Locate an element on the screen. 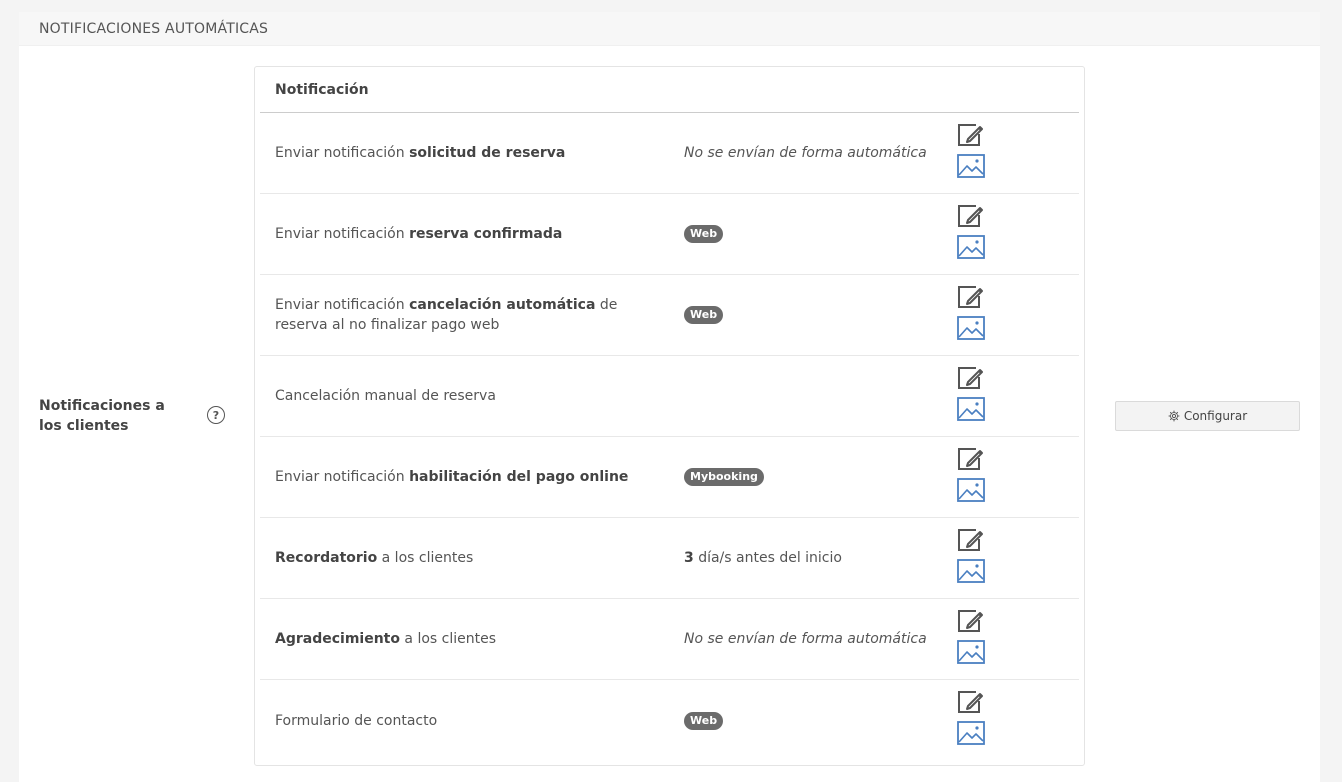 This screenshot has height=782, width=1342. notification-name-bold: Recordatorio is located at coordinates (326, 558).